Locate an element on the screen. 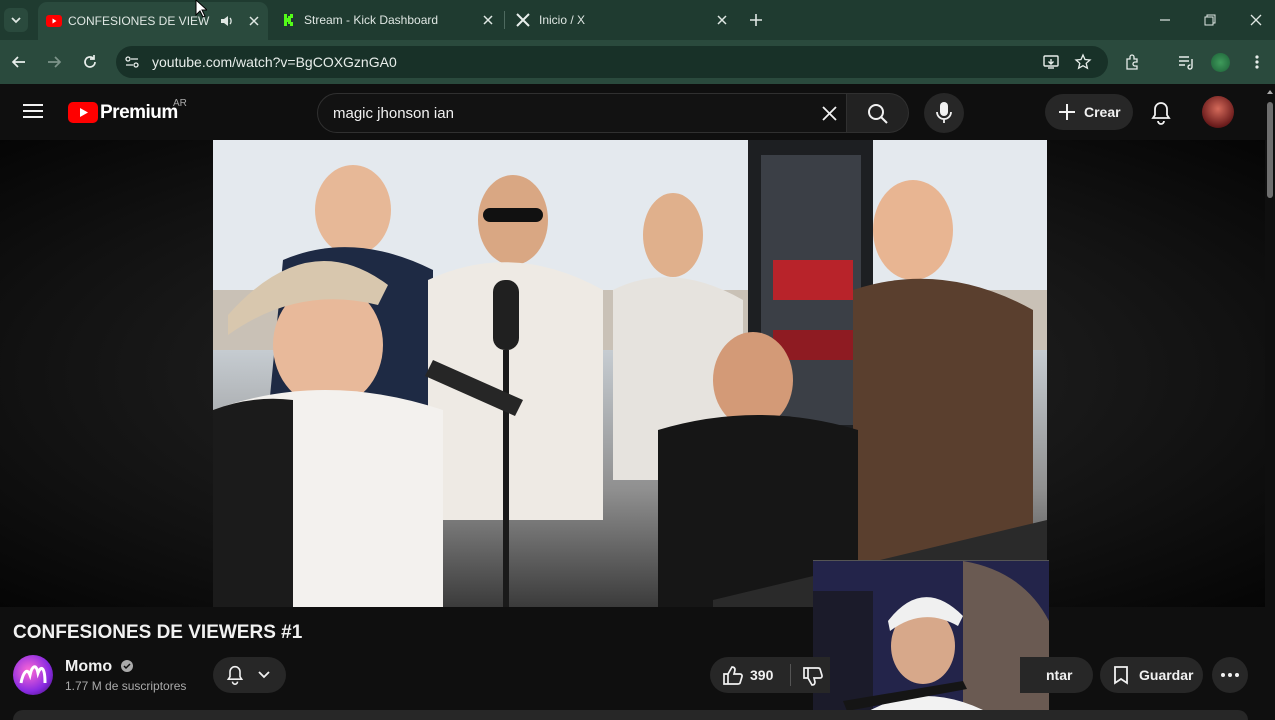  create-button: Crear is located at coordinates (1089, 112).